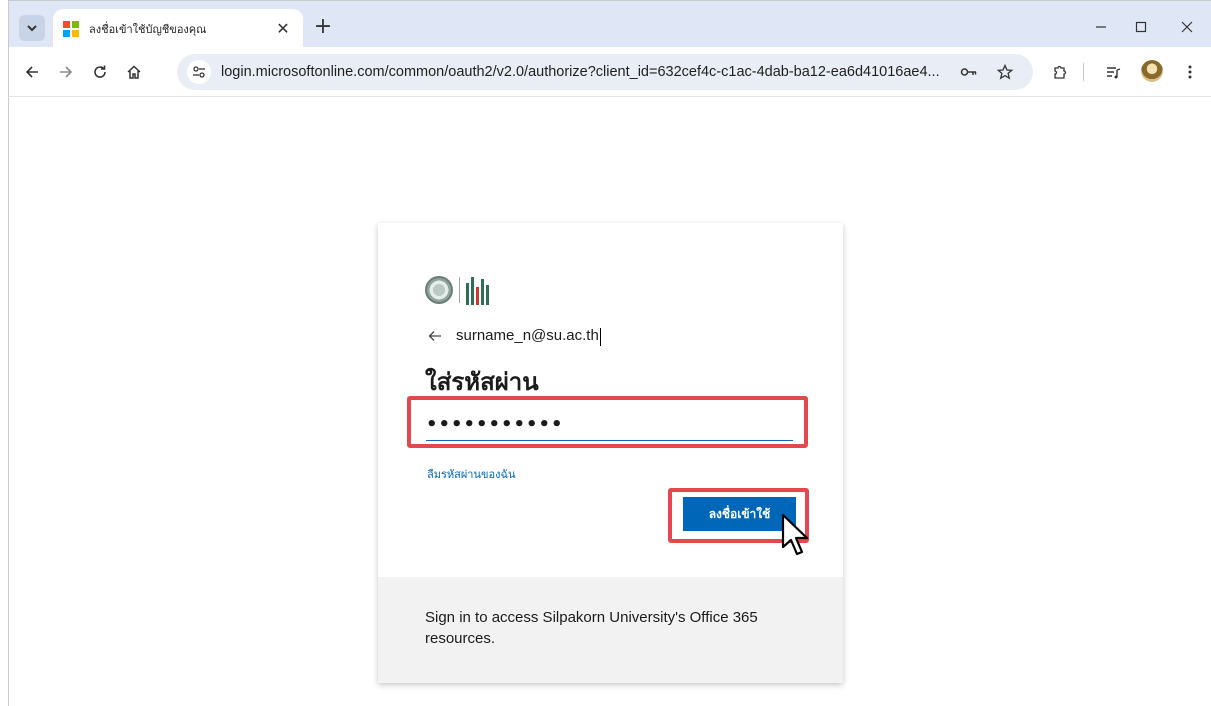 Image resolution: width=1211 pixels, height=706 pixels. What do you see at coordinates (600, 336) in the screenshot?
I see `text-caret` at bounding box center [600, 336].